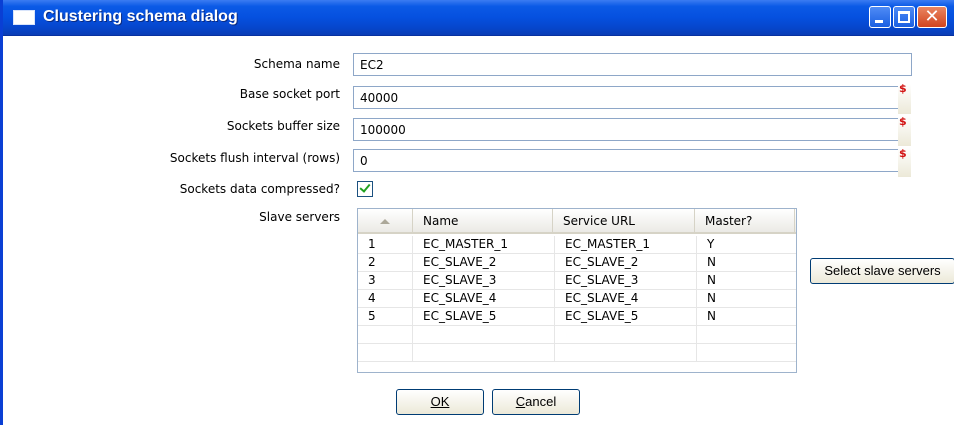 Image resolution: width=954 pixels, height=425 pixels. I want to click on select-slave-servers-button: Select slave servers, so click(882, 271).